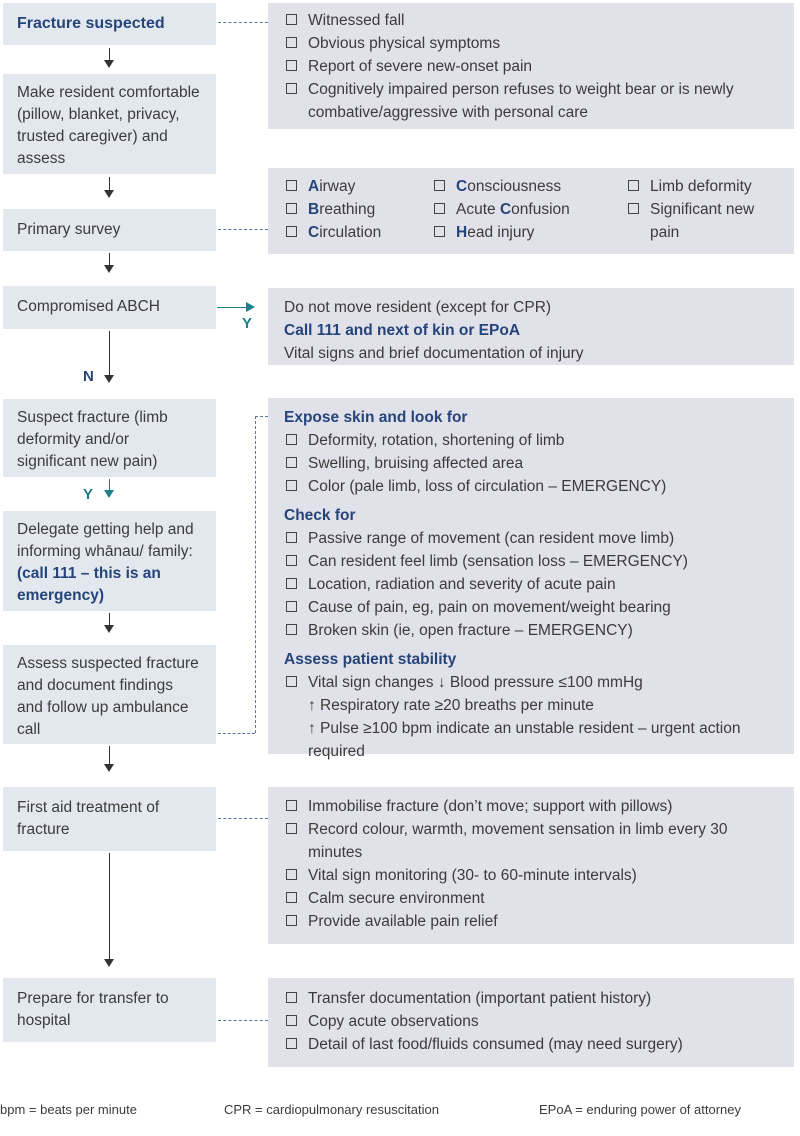 This screenshot has width=800, height=1136. I want to click on step-compromised-abch-label: Compromised ABCH, so click(88, 306).